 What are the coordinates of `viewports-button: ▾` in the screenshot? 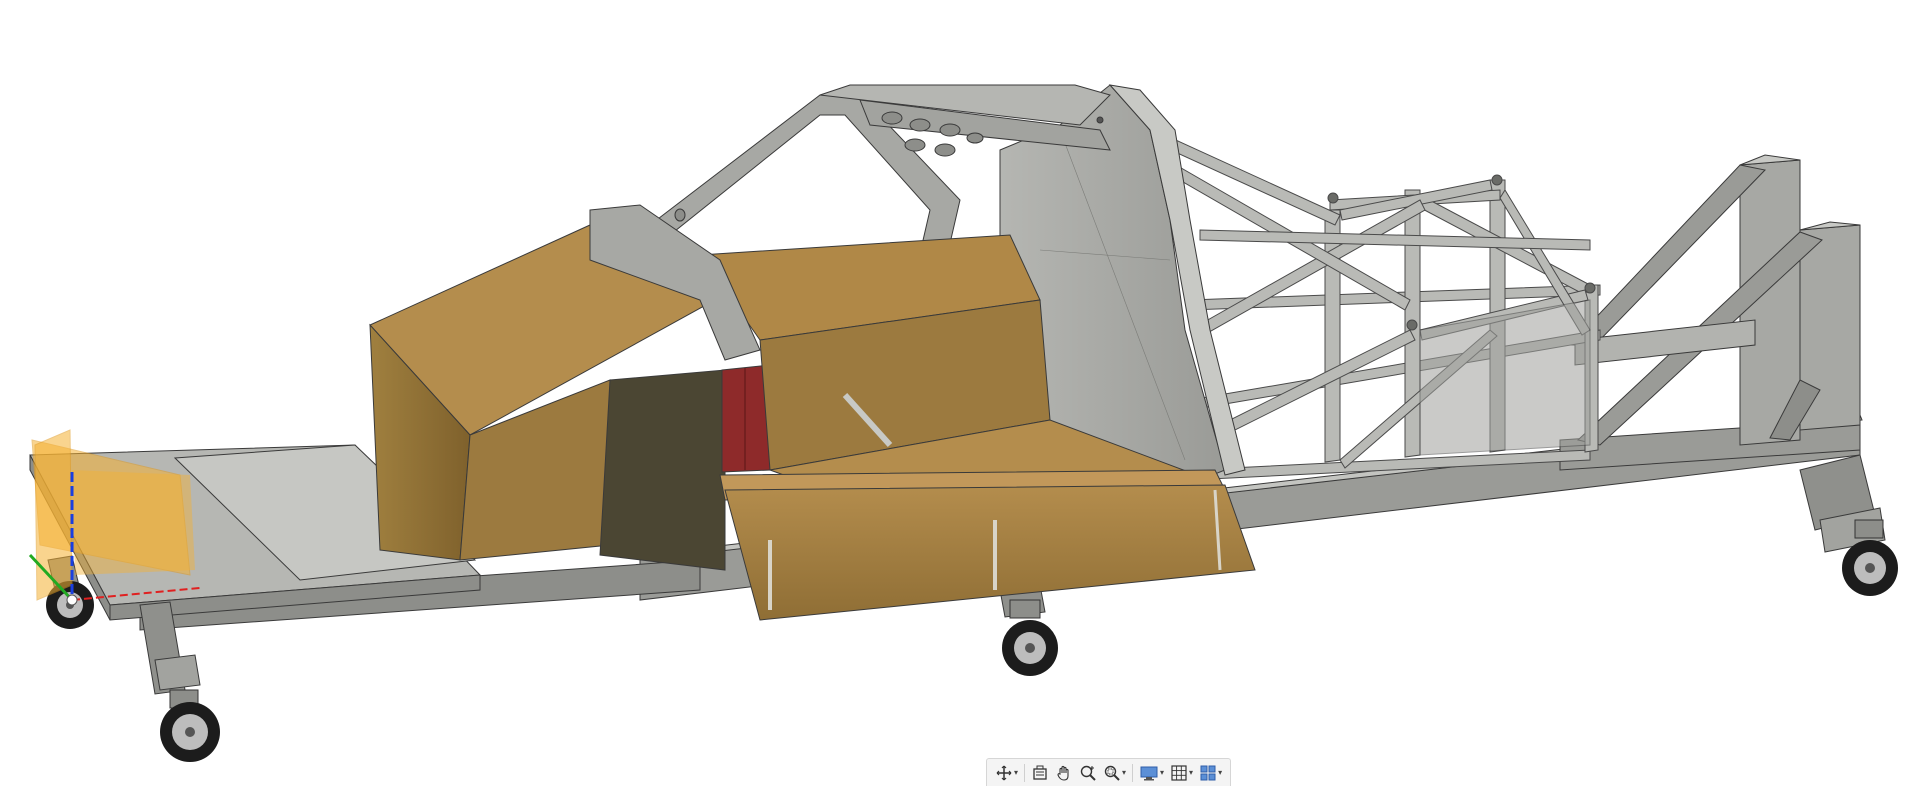 It's located at (1210, 773).